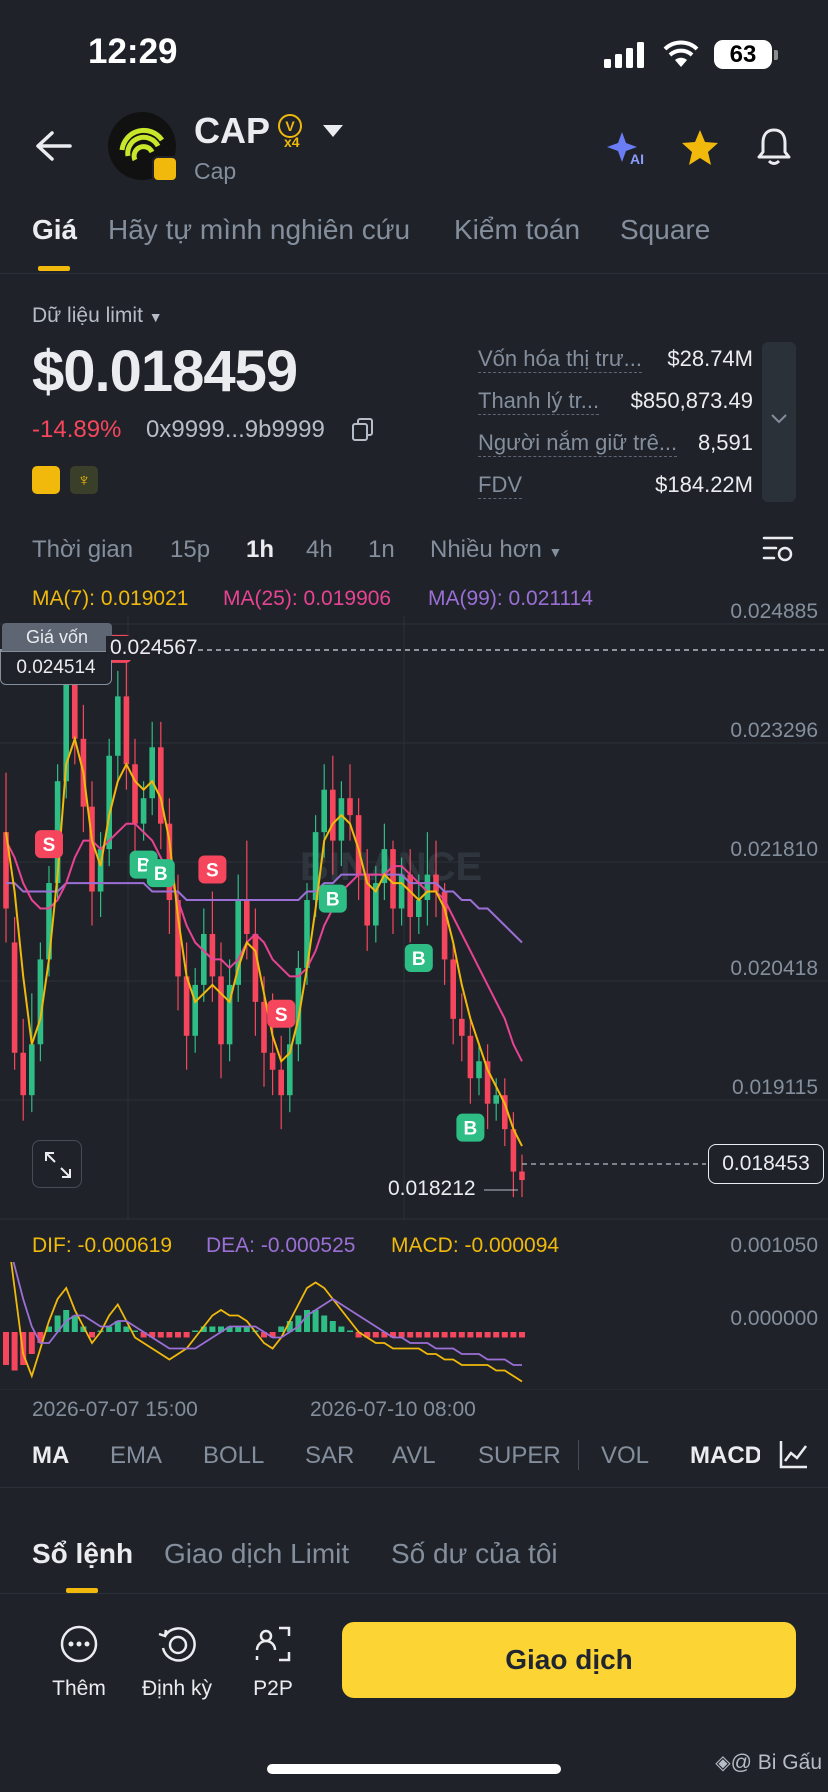 Image resolution: width=828 pixels, height=1792 pixels. I want to click on price-axis-label: 0.020418, so click(774, 968).